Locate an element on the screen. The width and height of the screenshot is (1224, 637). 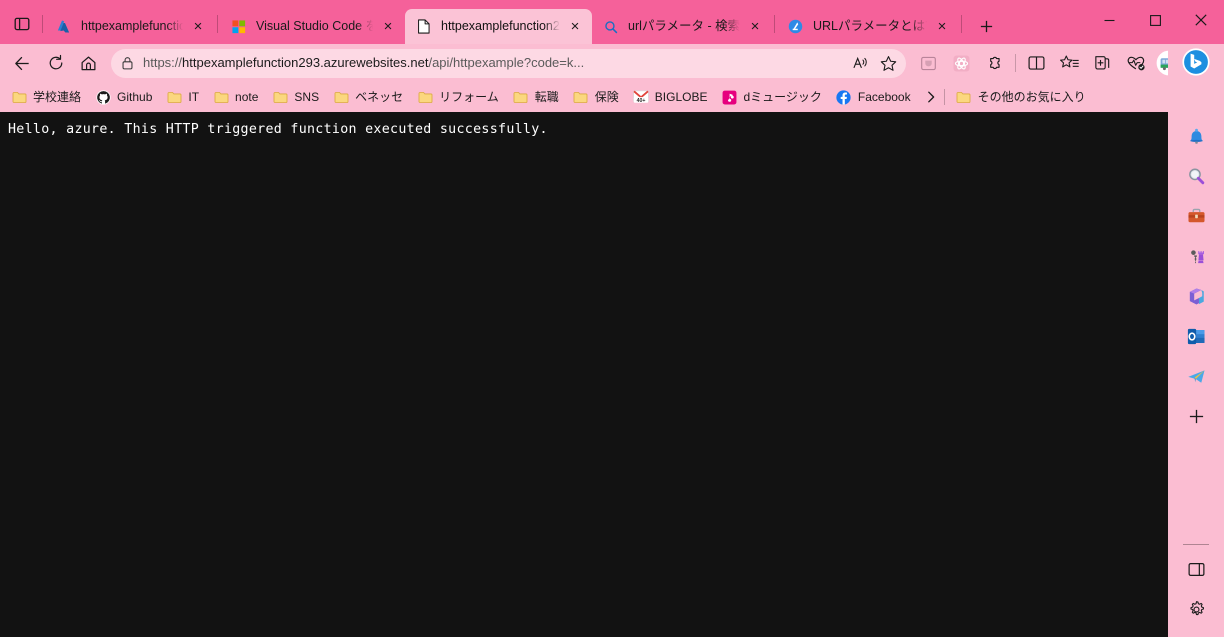
search-magnifier-icon is located at coordinates (1196, 176).